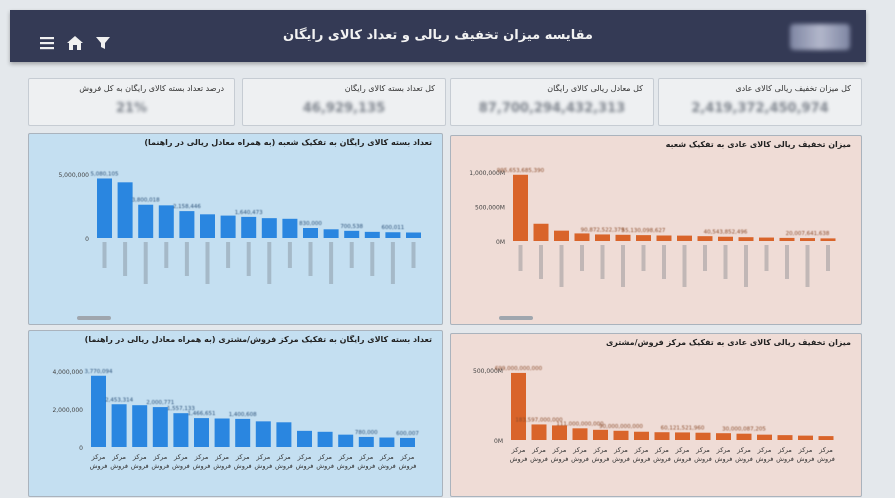 This screenshot has width=895, height=498. What do you see at coordinates (595, 88) in the screenshot?
I see `kpi-label: کل معادل ریالی کالای رایگان` at bounding box center [595, 88].